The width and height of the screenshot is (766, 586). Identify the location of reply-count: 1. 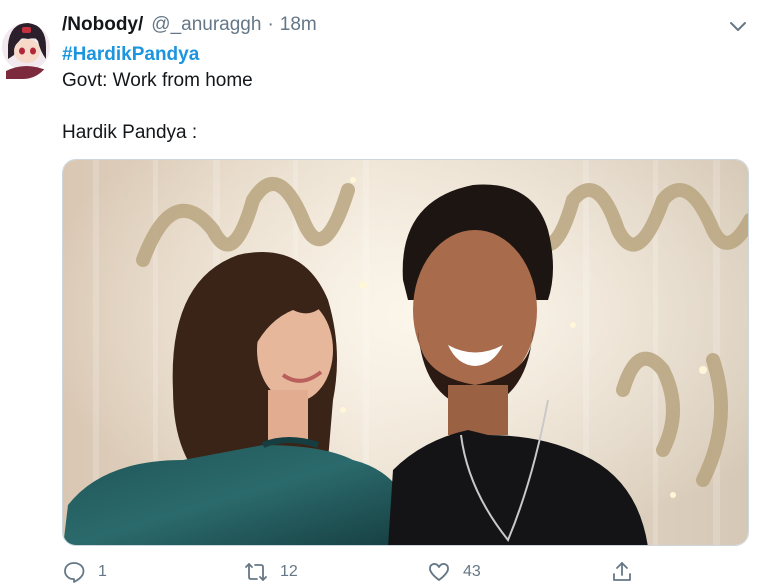
(102, 571).